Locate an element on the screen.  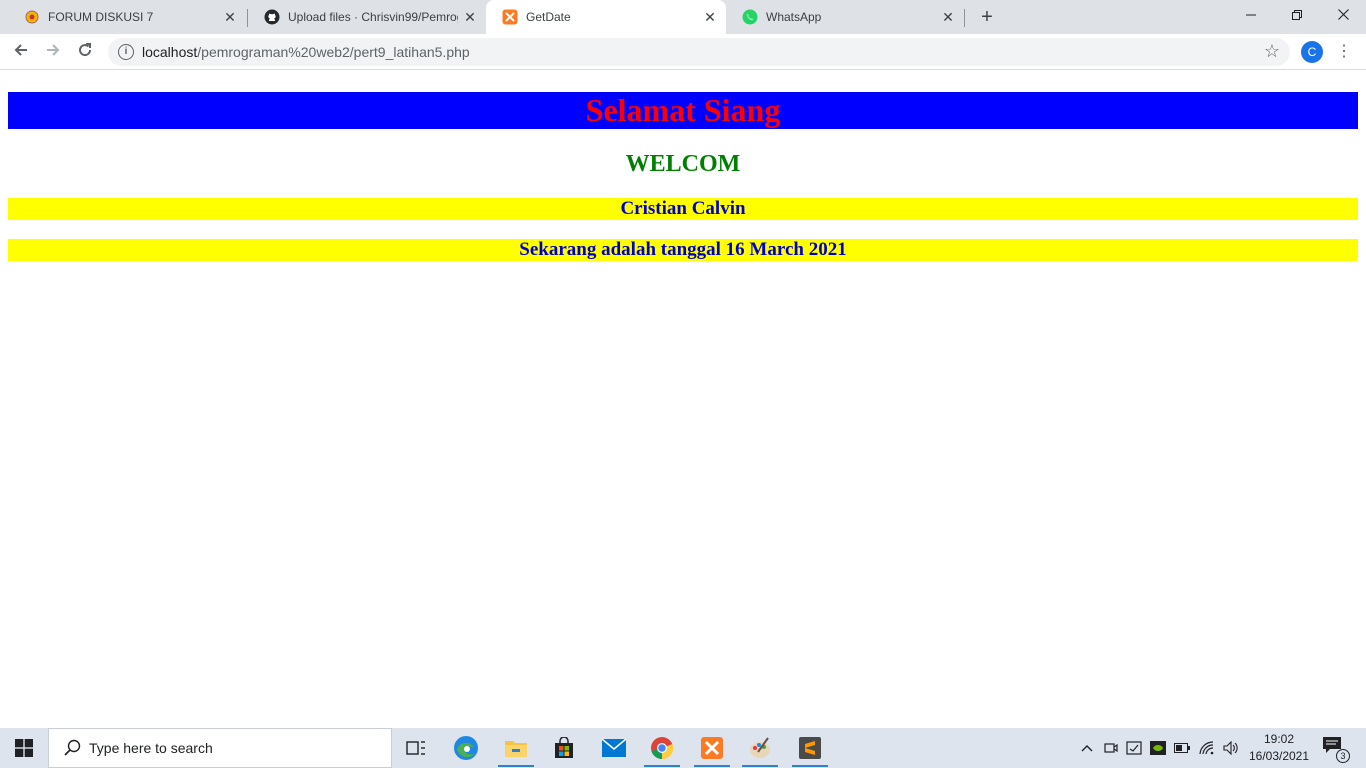
profile-avatar: C is located at coordinates (1312, 52).